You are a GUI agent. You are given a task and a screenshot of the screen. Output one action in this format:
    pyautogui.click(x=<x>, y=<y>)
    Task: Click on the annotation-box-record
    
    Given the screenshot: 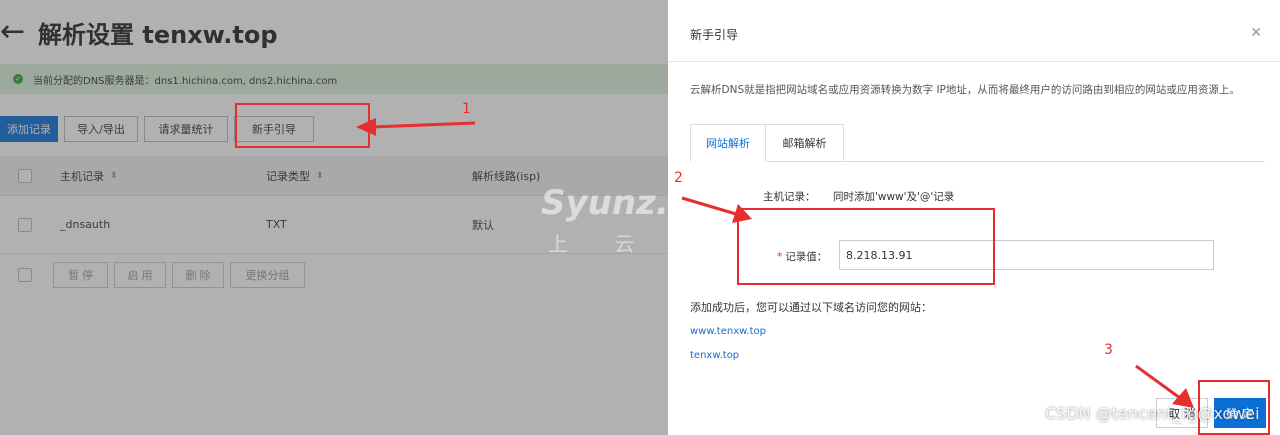 What is the action you would take?
    pyautogui.click(x=866, y=246)
    